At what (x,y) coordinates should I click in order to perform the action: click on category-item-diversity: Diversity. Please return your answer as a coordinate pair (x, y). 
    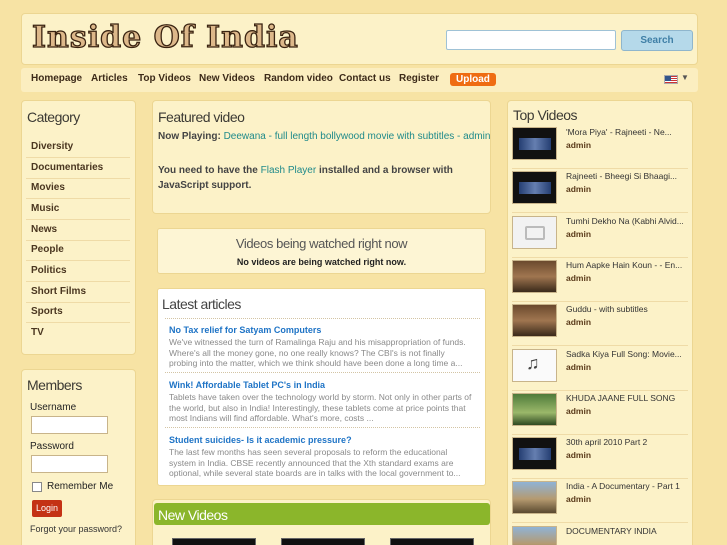
    Looking at the image, I should click on (78, 147).